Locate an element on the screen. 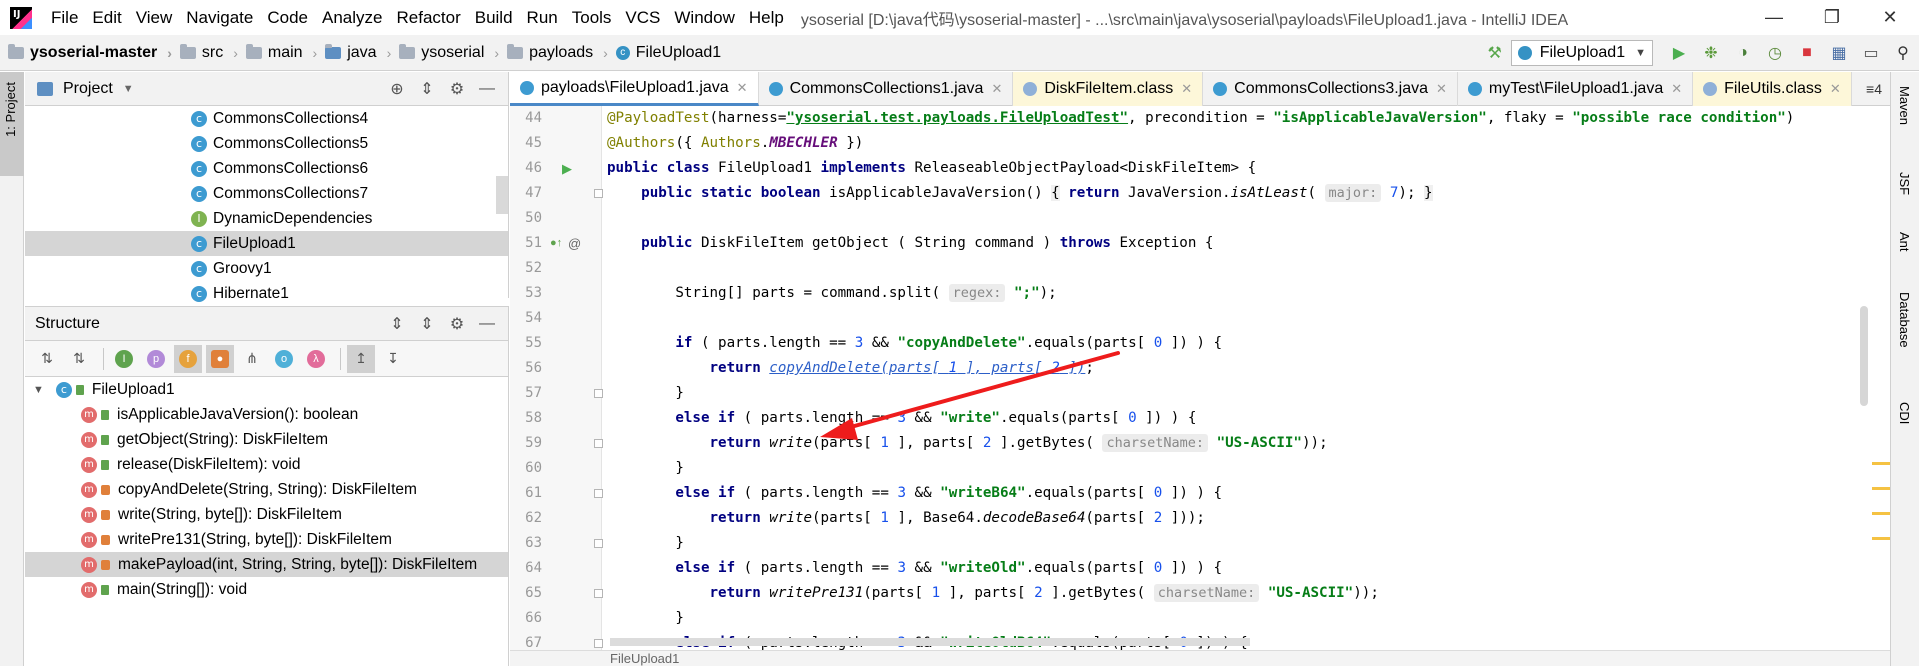 This screenshot has width=1919, height=666. structure-member: m isApplicableJavaVersion(): boolean is located at coordinates (266, 414).